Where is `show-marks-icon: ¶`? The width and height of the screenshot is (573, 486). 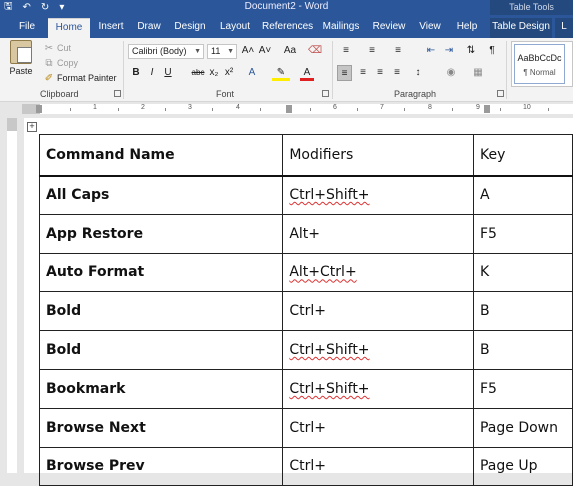 show-marks-icon: ¶ is located at coordinates (492, 51).